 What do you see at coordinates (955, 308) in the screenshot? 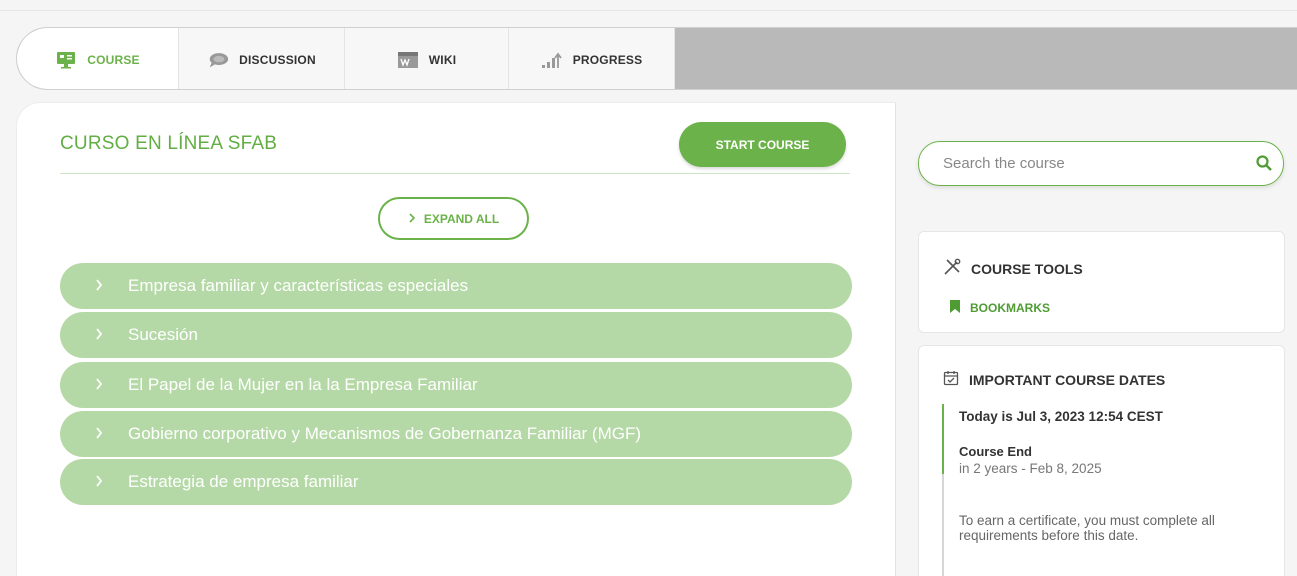
I see `bookmark-icon` at bounding box center [955, 308].